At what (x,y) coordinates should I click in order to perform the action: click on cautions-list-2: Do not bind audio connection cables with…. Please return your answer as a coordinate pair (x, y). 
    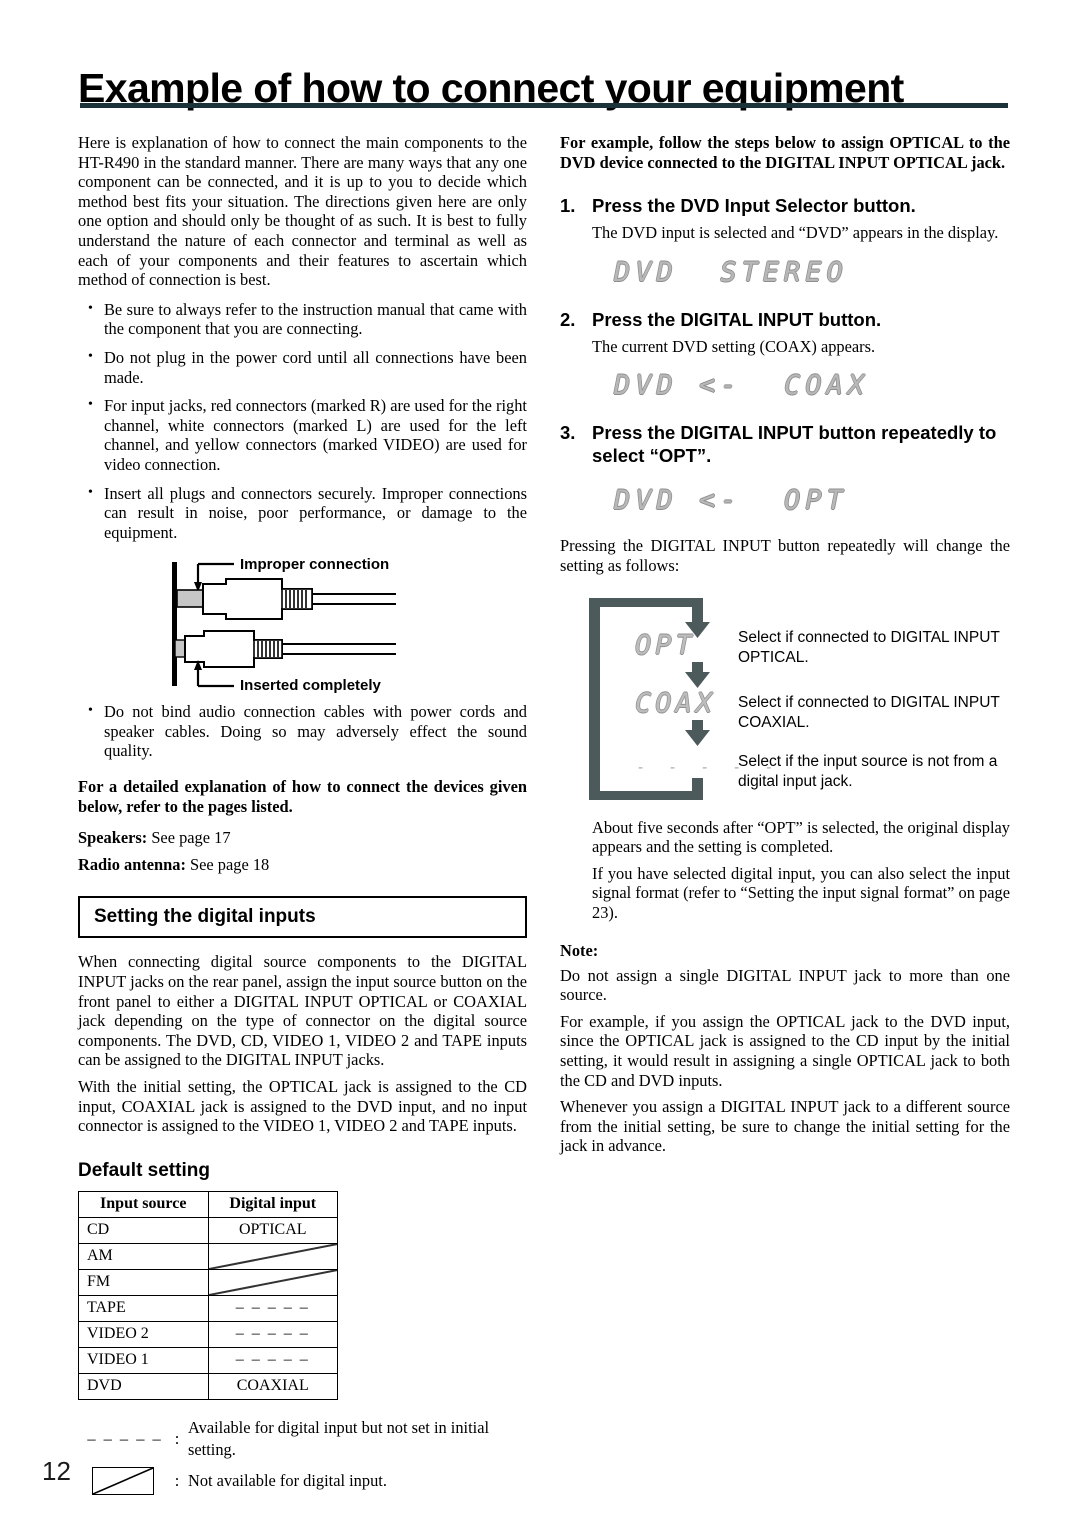
    Looking at the image, I should click on (302, 731).